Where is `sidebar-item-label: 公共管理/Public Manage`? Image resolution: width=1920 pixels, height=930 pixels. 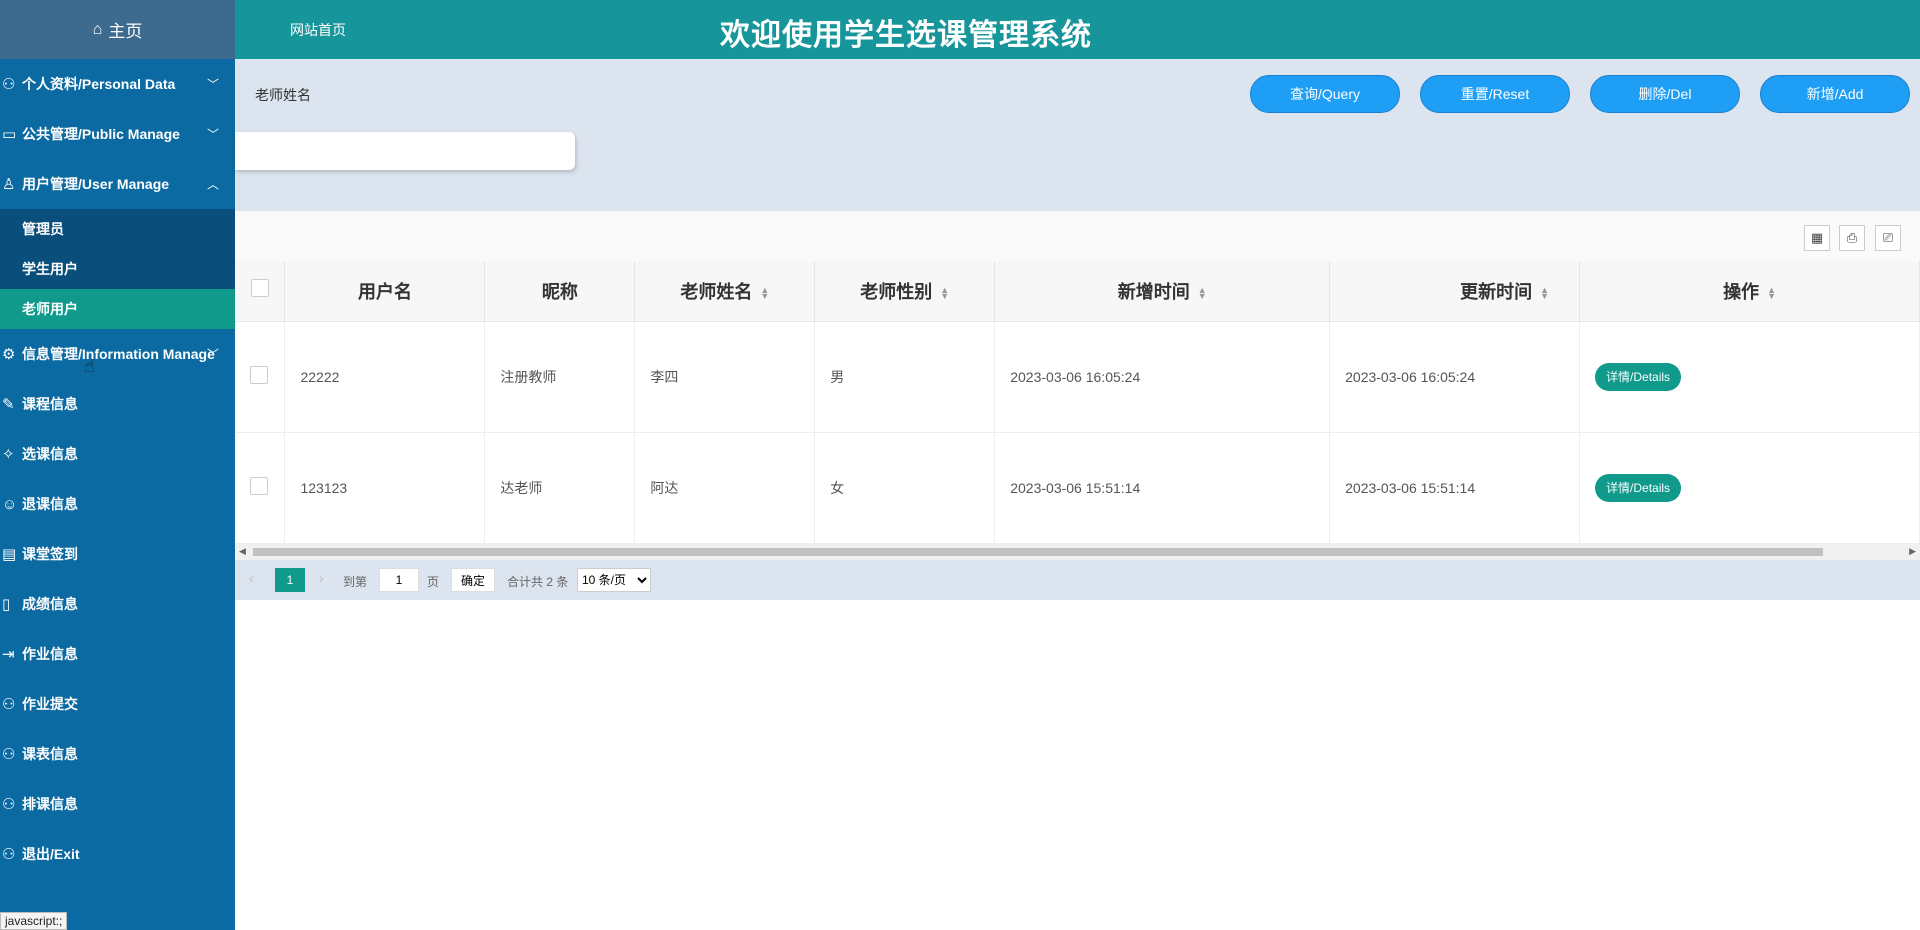 sidebar-item-label: 公共管理/Public Manage is located at coordinates (101, 134).